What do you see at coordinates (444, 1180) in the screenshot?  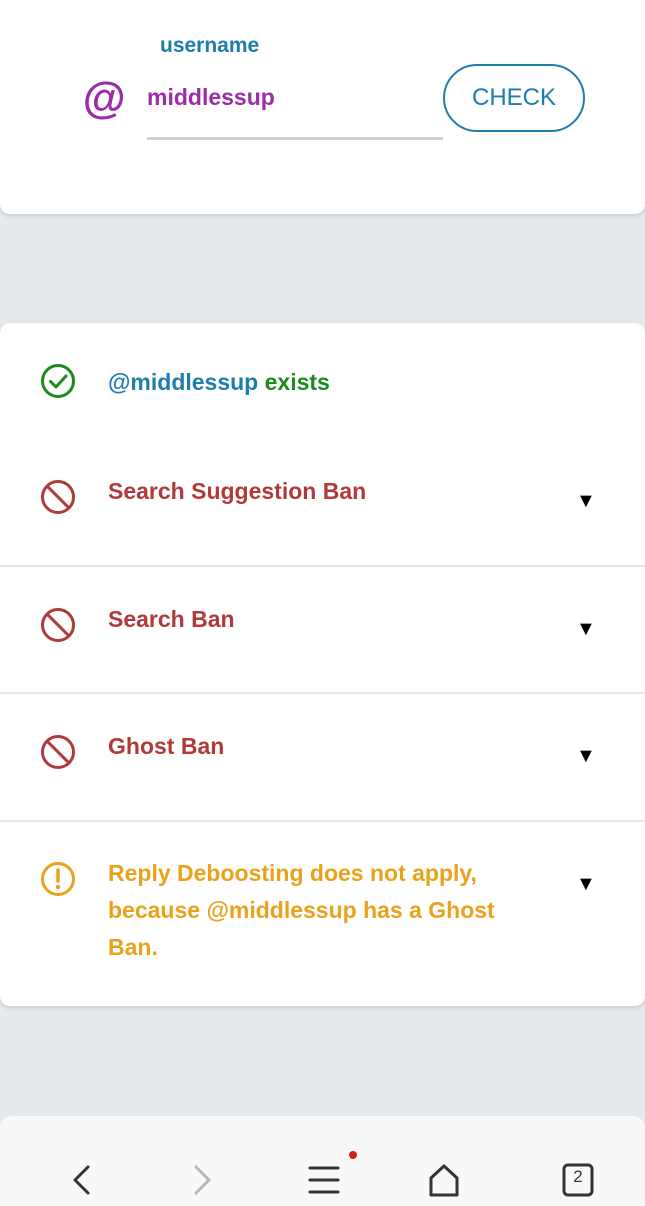 I see `home-icon` at bounding box center [444, 1180].